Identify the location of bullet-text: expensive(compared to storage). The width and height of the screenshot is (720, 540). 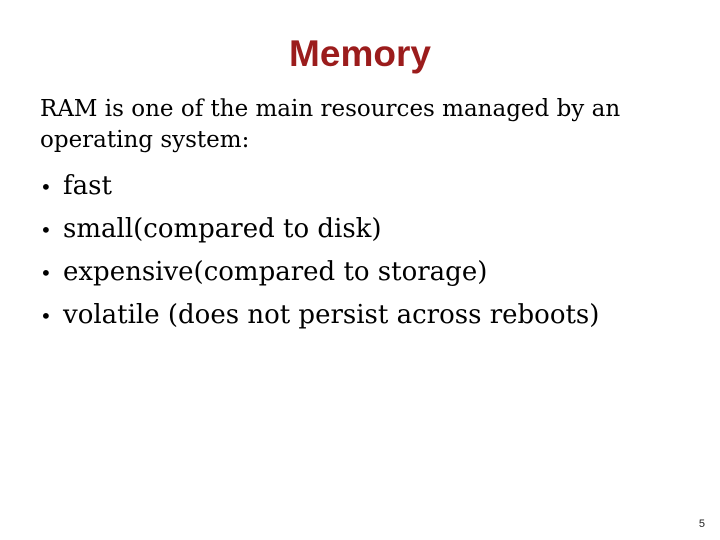
(275, 272).